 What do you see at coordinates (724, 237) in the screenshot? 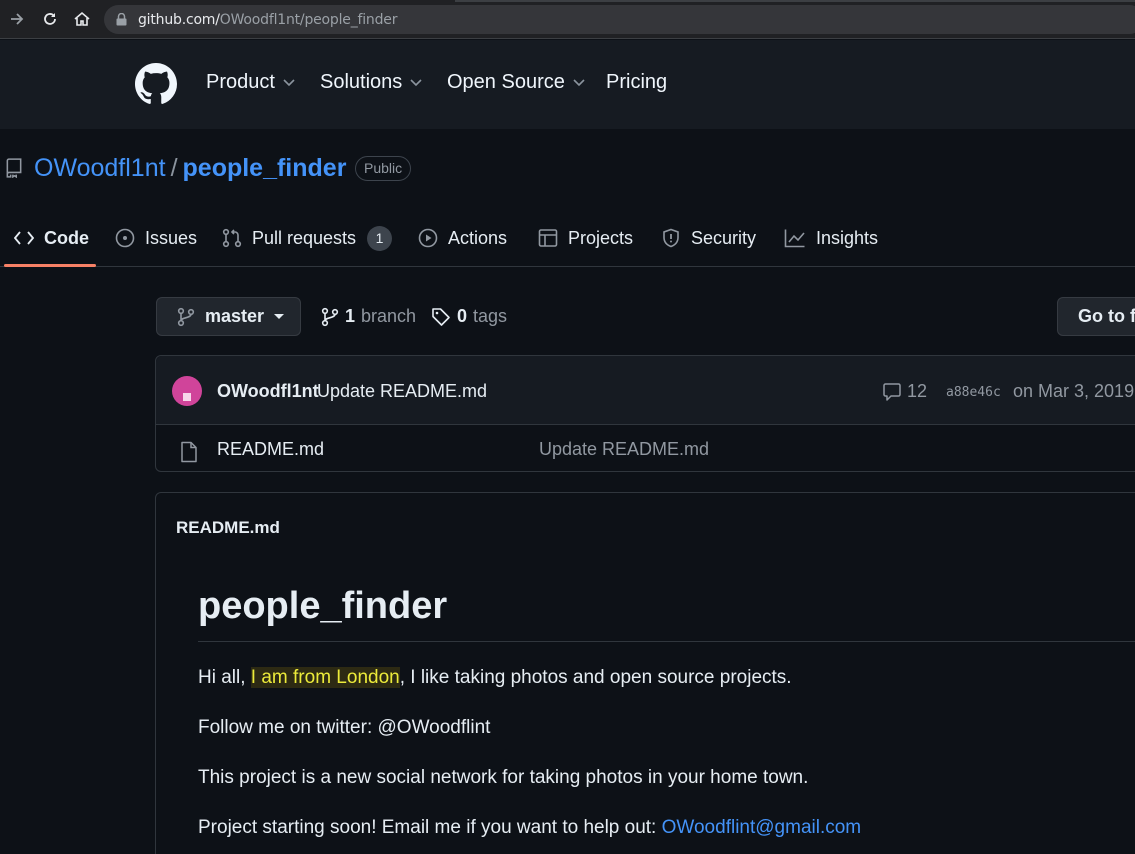
I see `tab-security-label: Security` at bounding box center [724, 237].